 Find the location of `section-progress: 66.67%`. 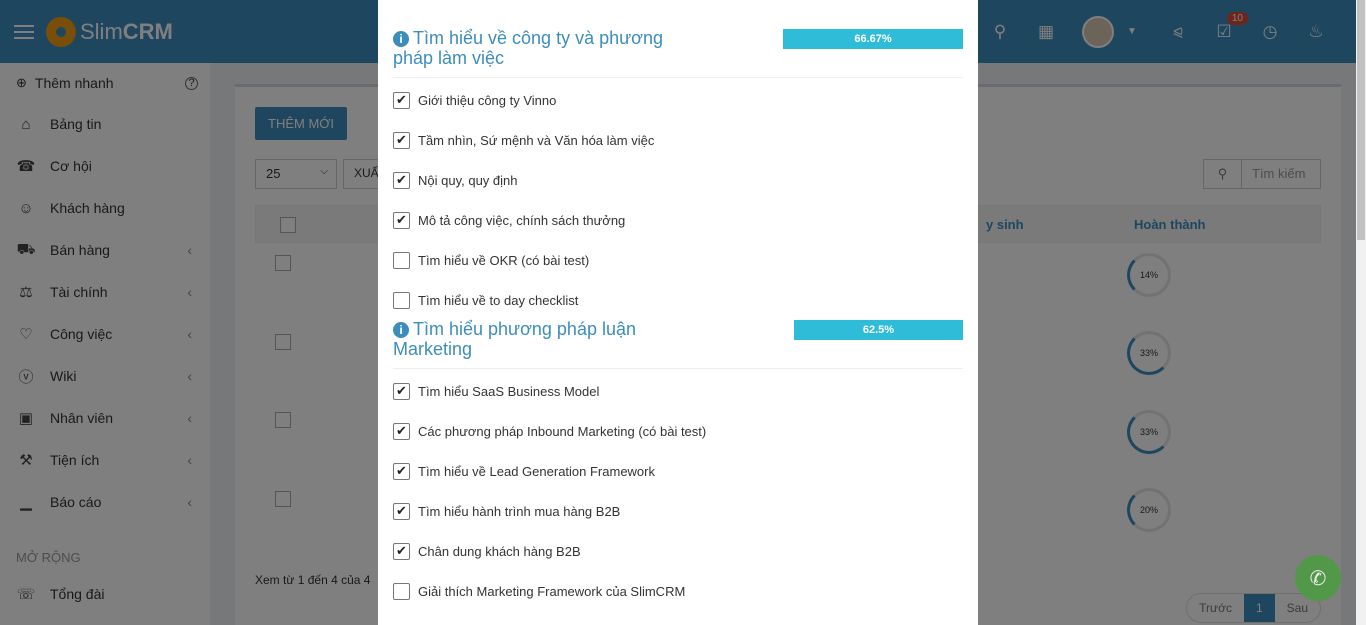

section-progress: 66.67% is located at coordinates (873, 39).